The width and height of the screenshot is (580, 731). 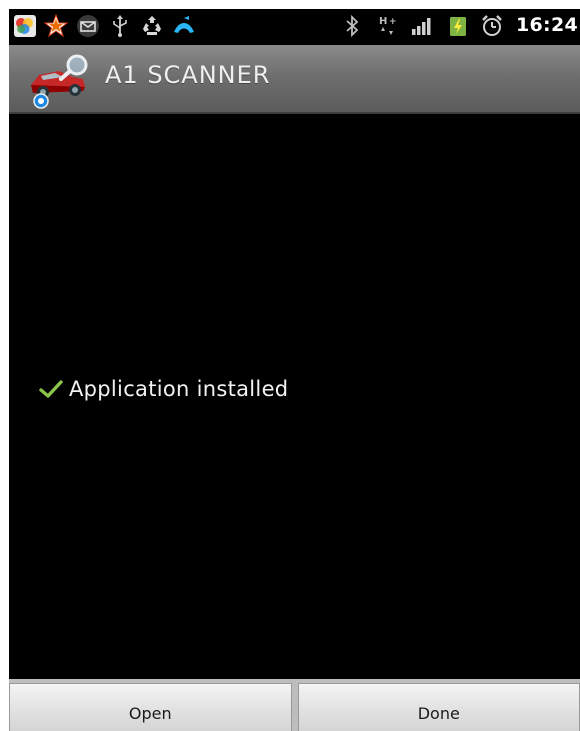 I want to click on car-scanner-icon, so click(x=60, y=80).